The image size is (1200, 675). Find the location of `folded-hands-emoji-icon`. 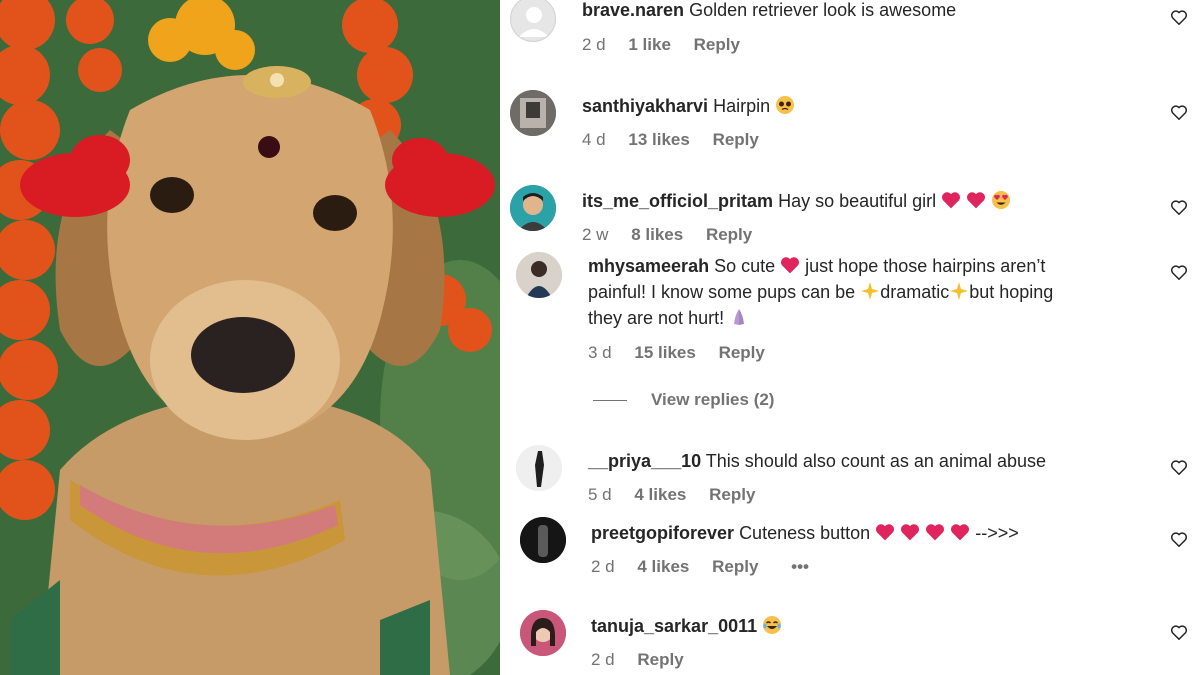

folded-hands-emoji-icon is located at coordinates (739, 317).